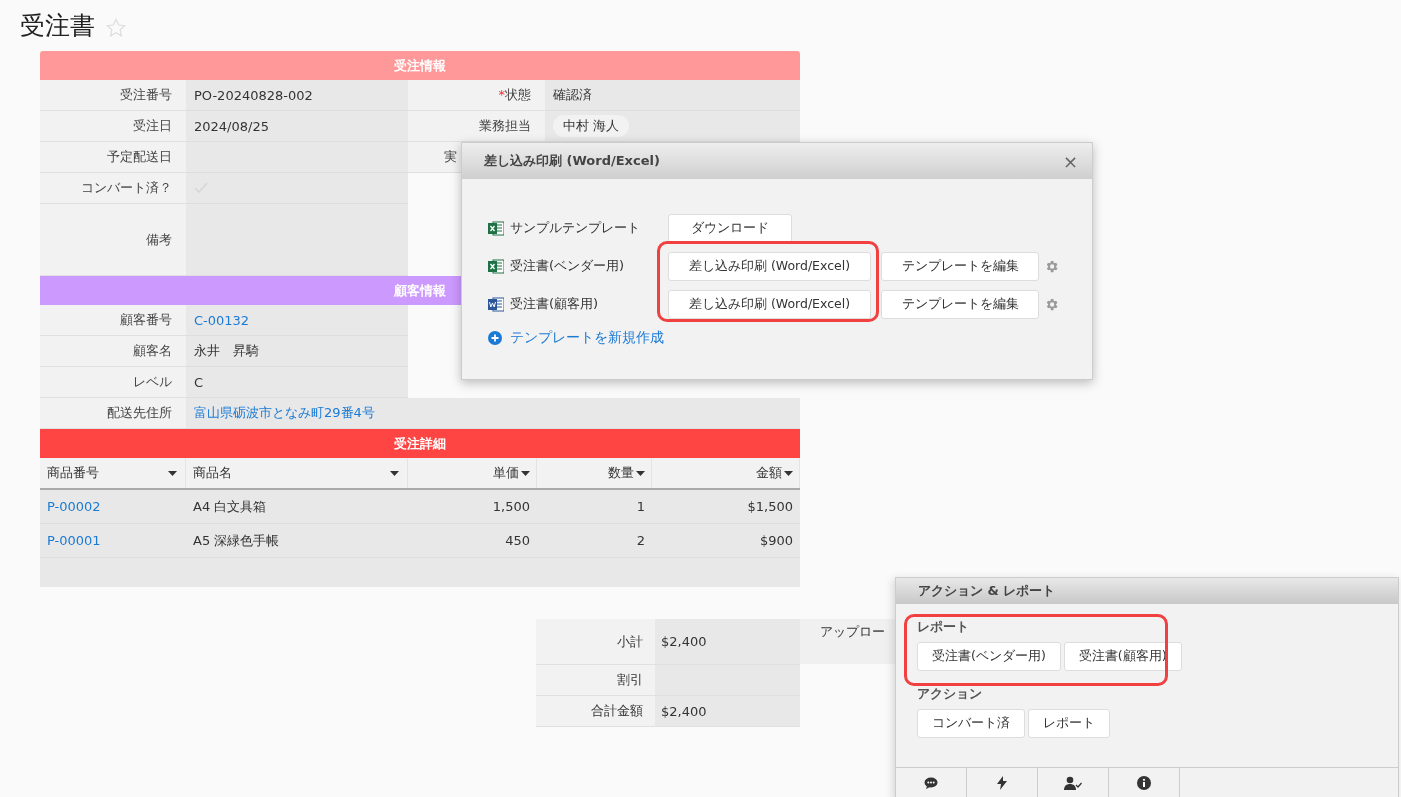 The height and width of the screenshot is (797, 1401). Describe the element at coordinates (297, 473) in the screenshot. I see `column-header: 商品名` at that location.